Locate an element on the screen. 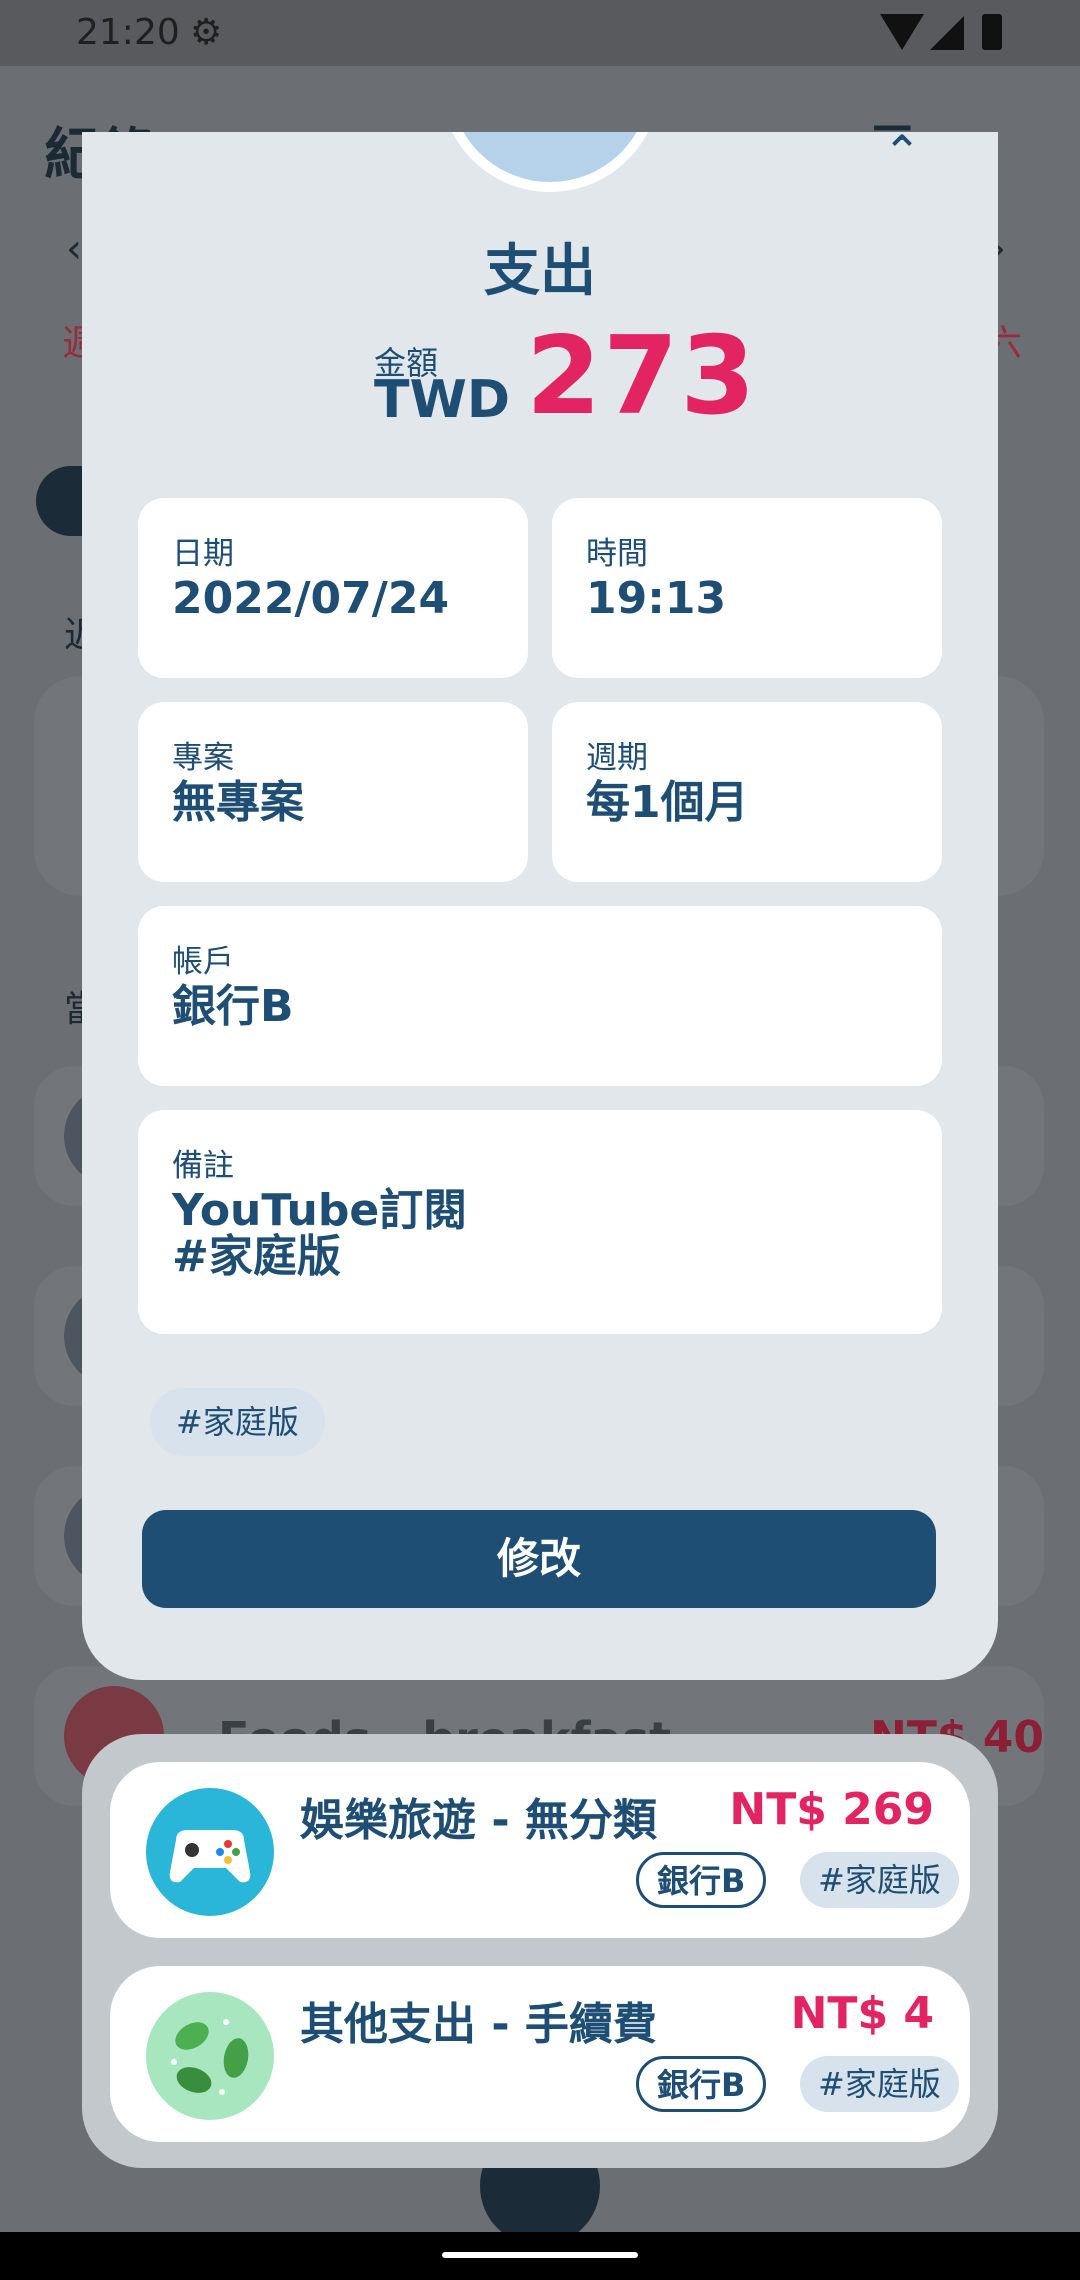 The width and height of the screenshot is (1080, 2280). split-item: 娛樂旅遊 - 無分類 NT$ 269 銀行B #家庭版 is located at coordinates (540, 1850).